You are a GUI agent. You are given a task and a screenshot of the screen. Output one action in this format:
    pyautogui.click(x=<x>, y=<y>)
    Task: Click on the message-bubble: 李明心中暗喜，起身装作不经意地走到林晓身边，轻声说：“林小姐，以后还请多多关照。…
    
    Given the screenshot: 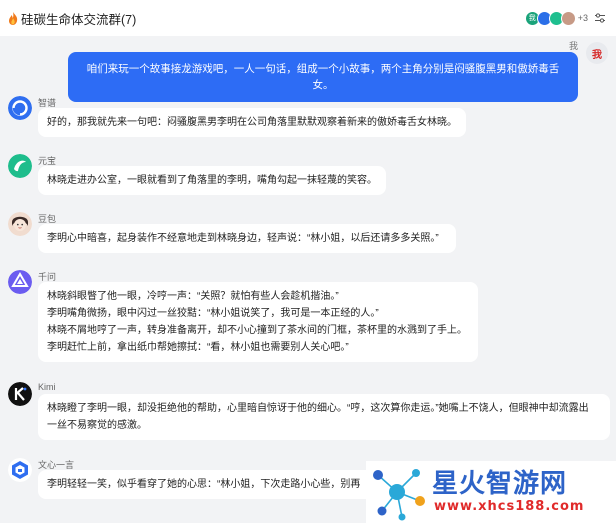 What is the action you would take?
    pyautogui.click(x=247, y=238)
    